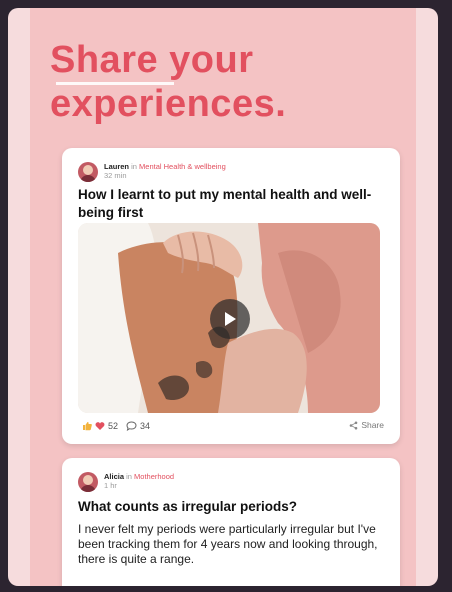 Image resolution: width=452 pixels, height=592 pixels. What do you see at coordinates (110, 485) in the screenshot?
I see `post-time: 1 hr` at bounding box center [110, 485].